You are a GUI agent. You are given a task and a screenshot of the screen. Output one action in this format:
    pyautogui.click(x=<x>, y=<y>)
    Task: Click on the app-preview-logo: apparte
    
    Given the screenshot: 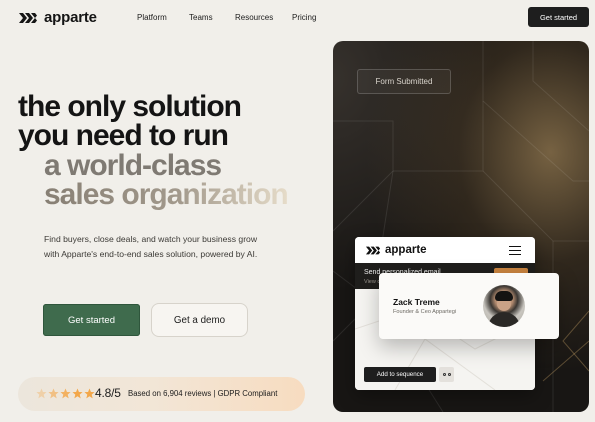 What is the action you would take?
    pyautogui.click(x=396, y=250)
    